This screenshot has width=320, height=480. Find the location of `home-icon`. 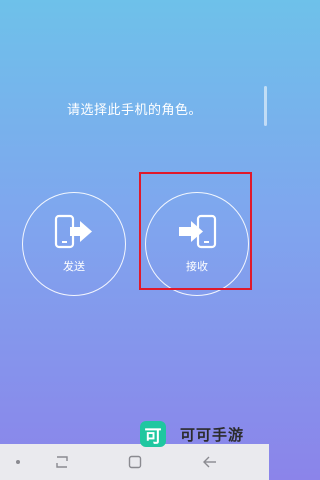

home-icon is located at coordinates (135, 462).